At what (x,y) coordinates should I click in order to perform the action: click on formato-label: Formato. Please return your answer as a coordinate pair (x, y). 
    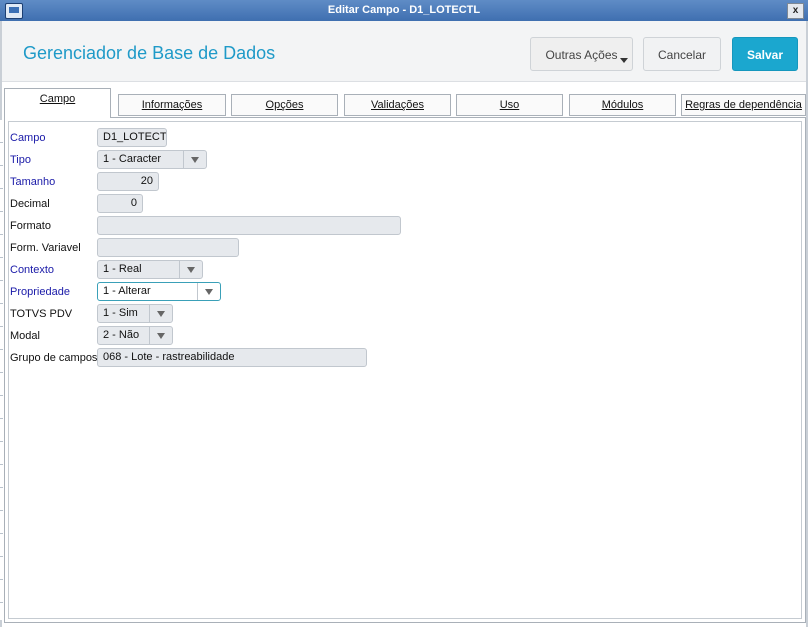
    Looking at the image, I should click on (30, 226).